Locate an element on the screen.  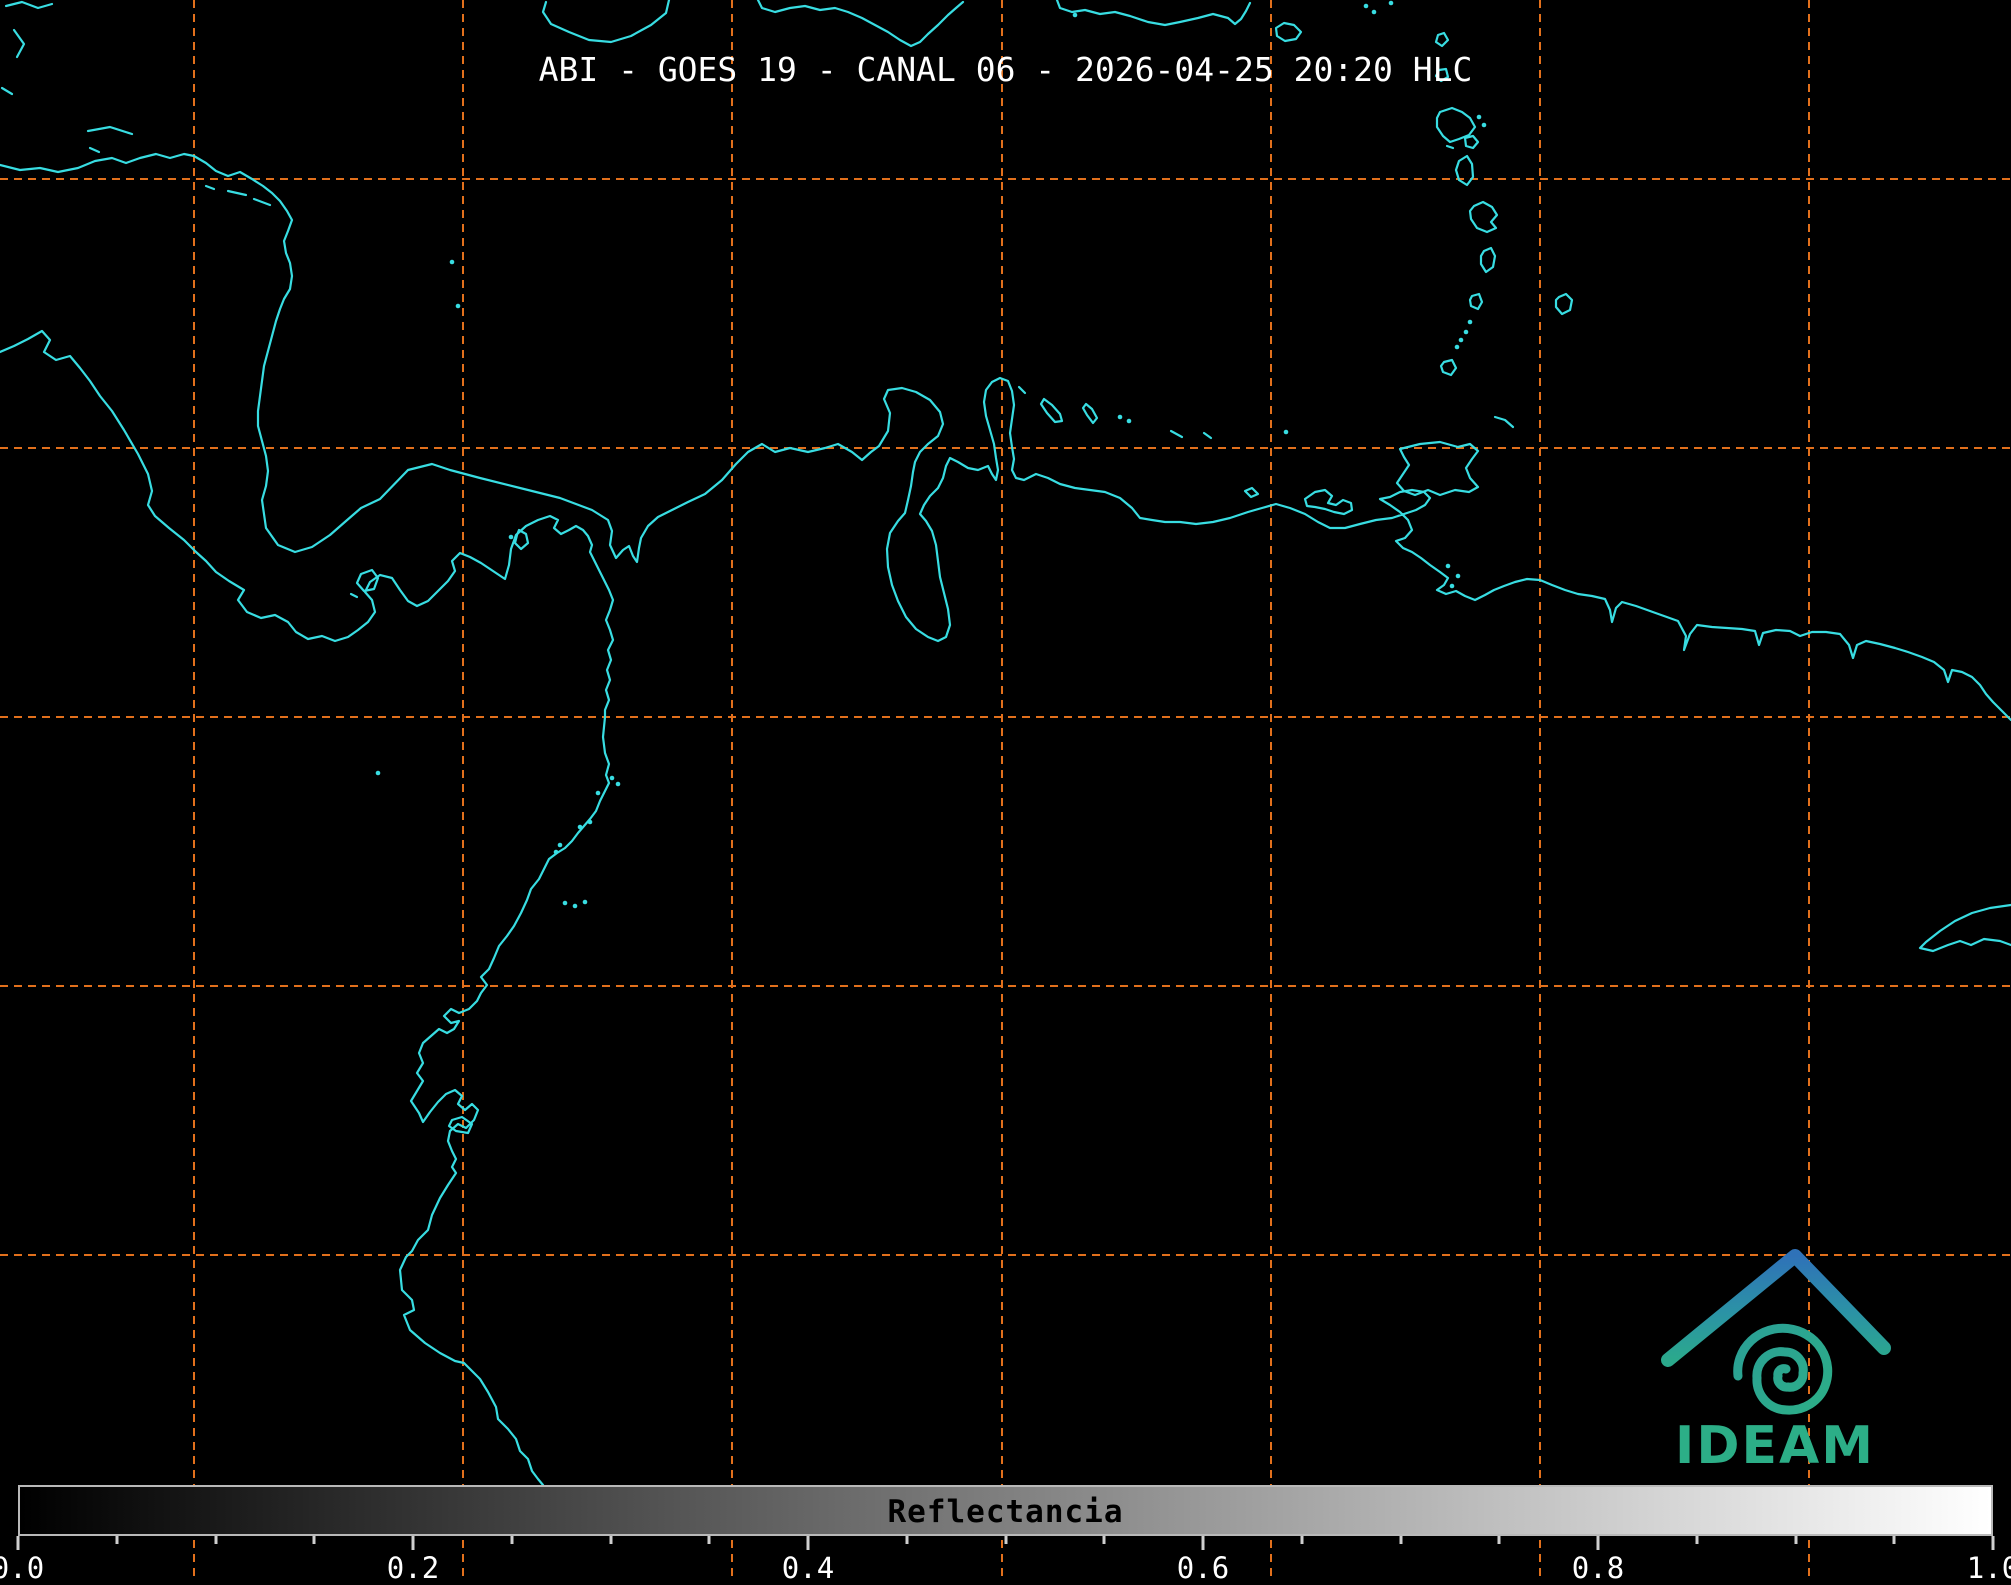
colorbar-tick-label: 0.0 is located at coordinates (22, 1568).